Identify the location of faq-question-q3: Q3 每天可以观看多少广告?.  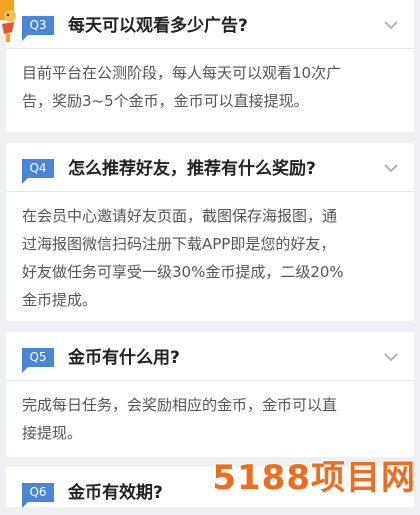
(210, 24).